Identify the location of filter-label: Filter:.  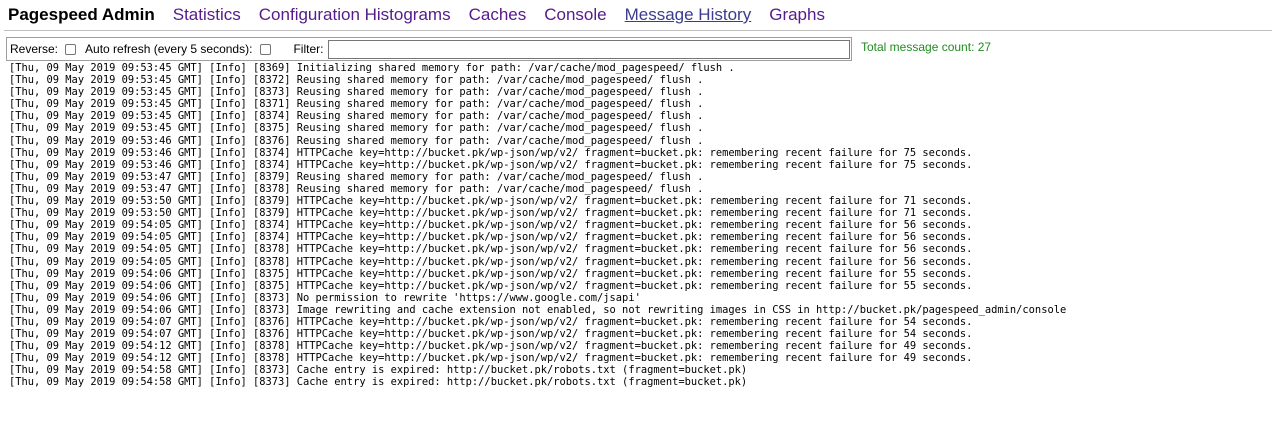
(308, 49).